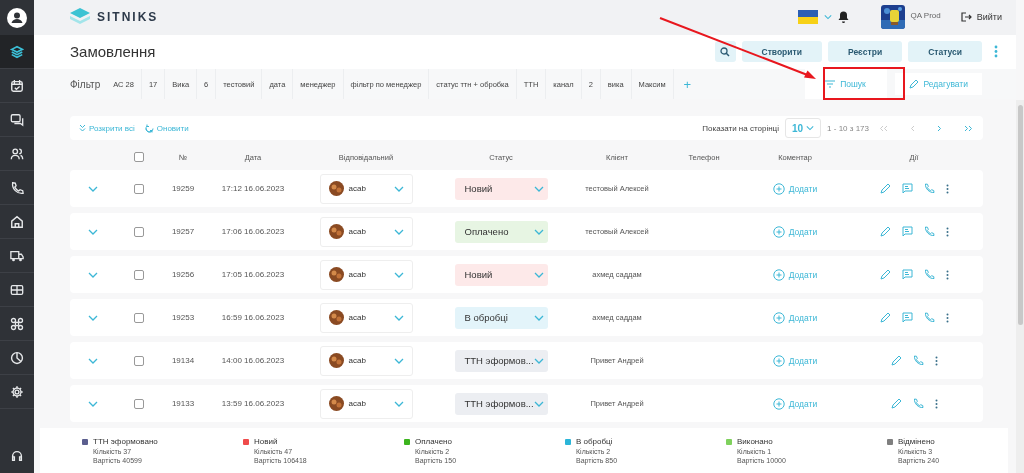 Image resolution: width=1024 pixels, height=473 pixels. What do you see at coordinates (781, 52) in the screenshot?
I see `action-button: Створити` at bounding box center [781, 52].